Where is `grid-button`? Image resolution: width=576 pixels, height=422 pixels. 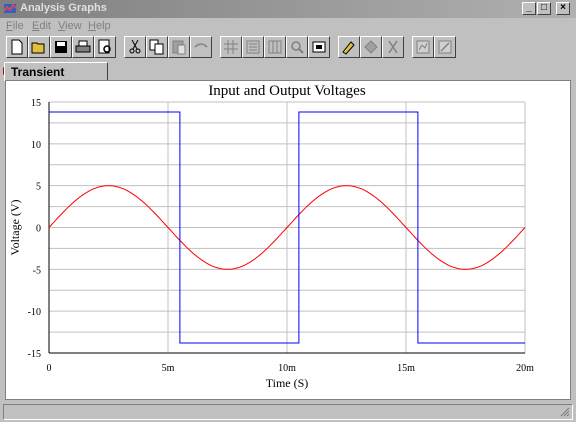 grid-button is located at coordinates (231, 47).